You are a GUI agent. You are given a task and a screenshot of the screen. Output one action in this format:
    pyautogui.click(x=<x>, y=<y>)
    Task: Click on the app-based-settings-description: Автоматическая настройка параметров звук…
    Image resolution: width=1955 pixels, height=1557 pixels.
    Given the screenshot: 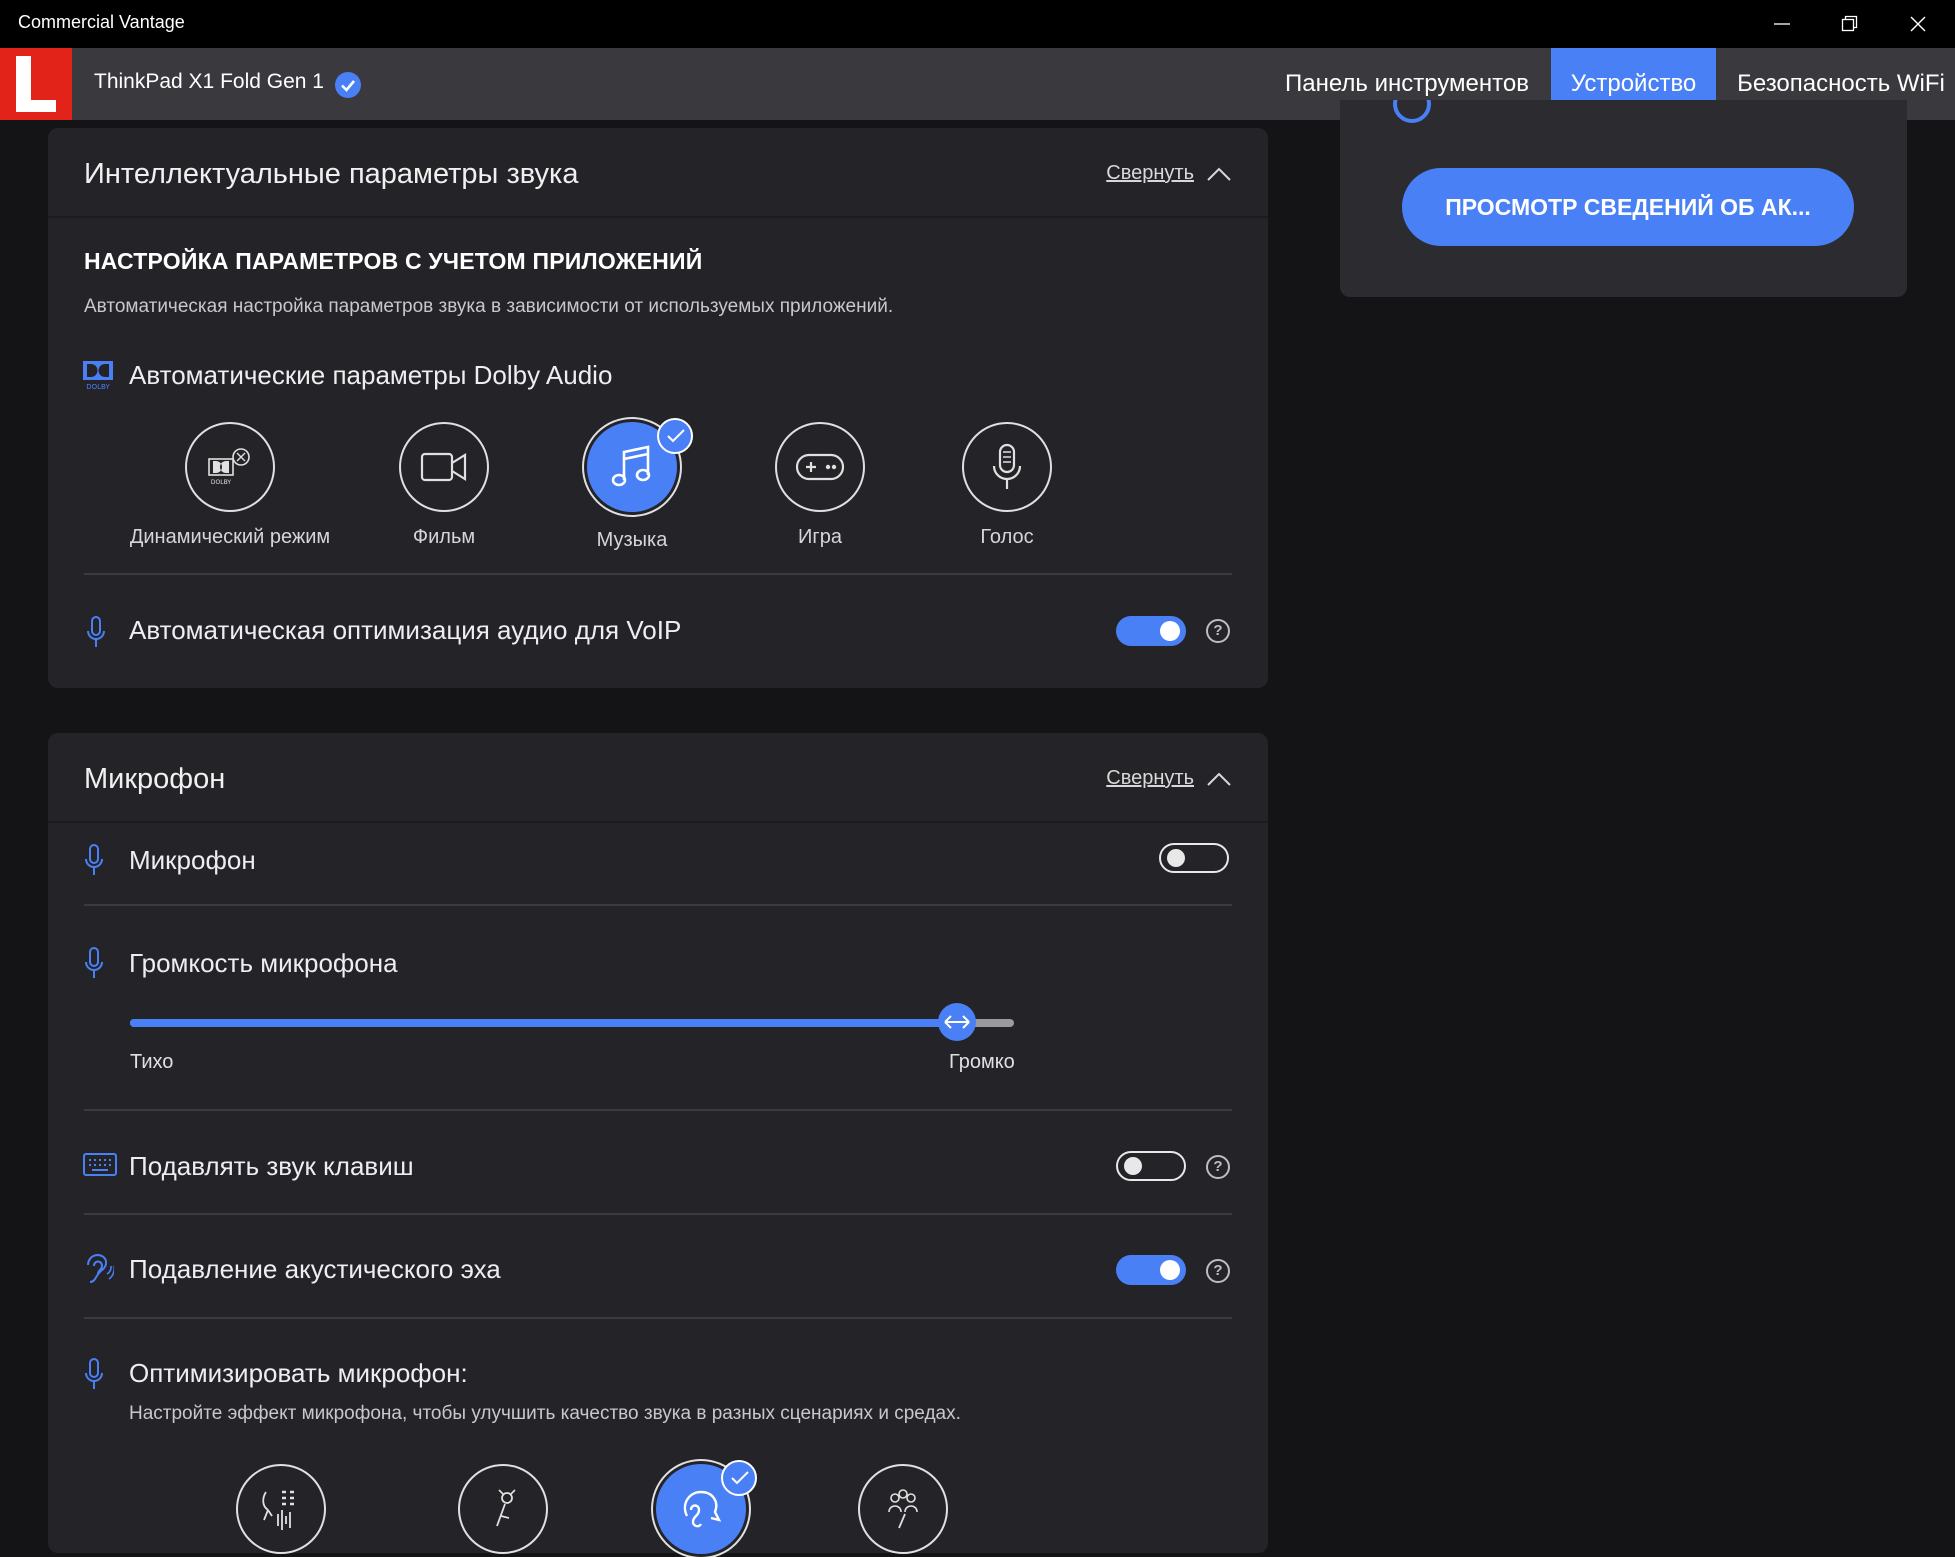 What is the action you would take?
    pyautogui.click(x=489, y=306)
    